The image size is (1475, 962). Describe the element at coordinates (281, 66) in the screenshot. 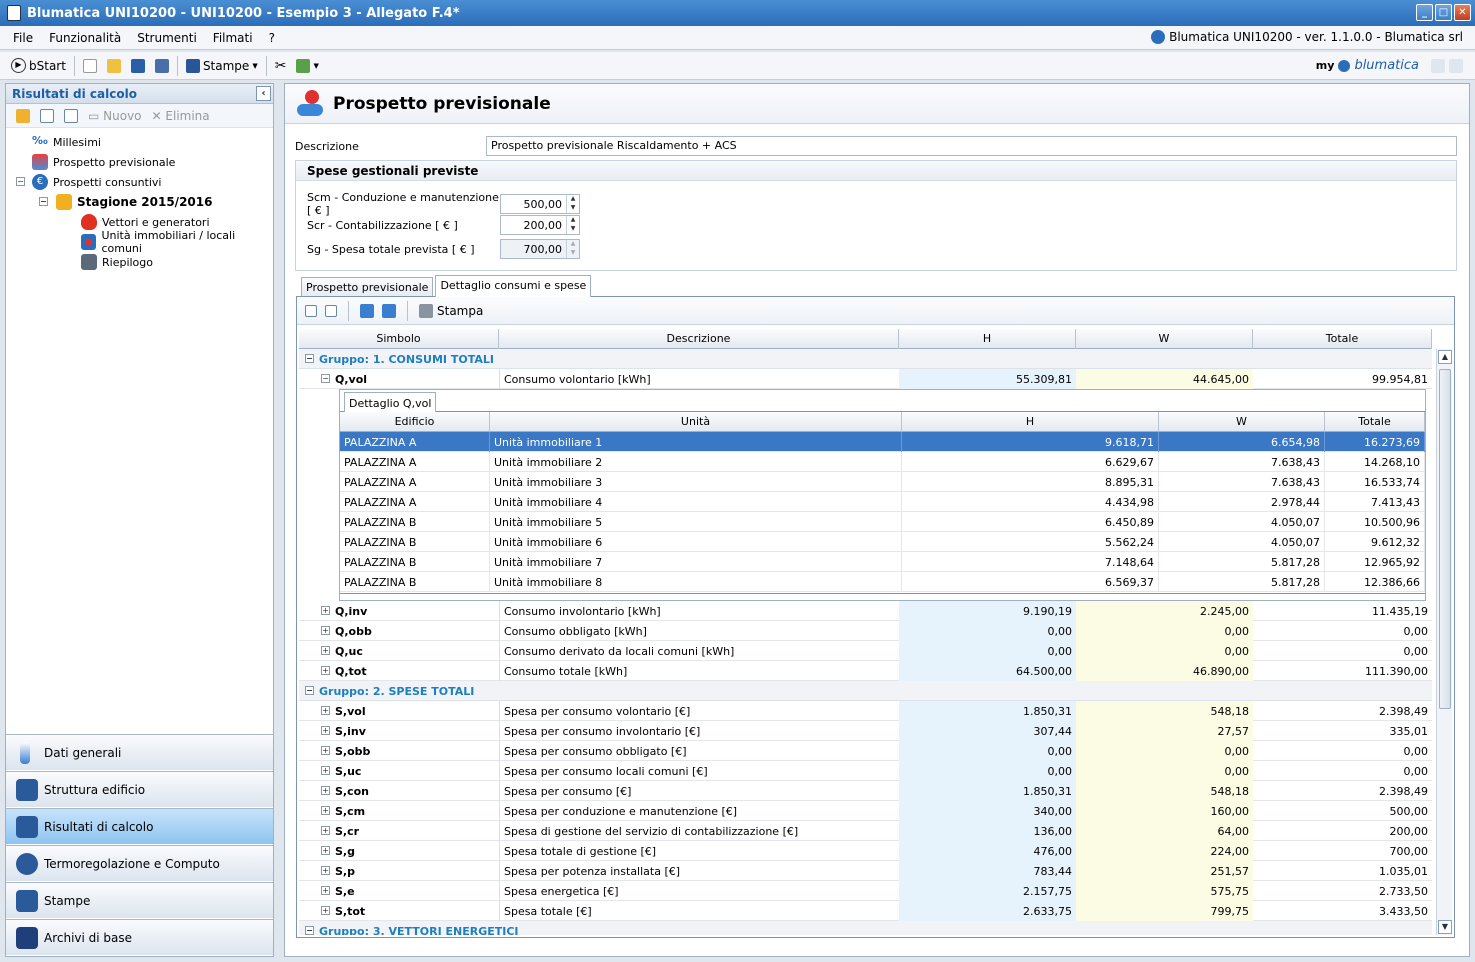

I see `tools-button: ✂` at that location.